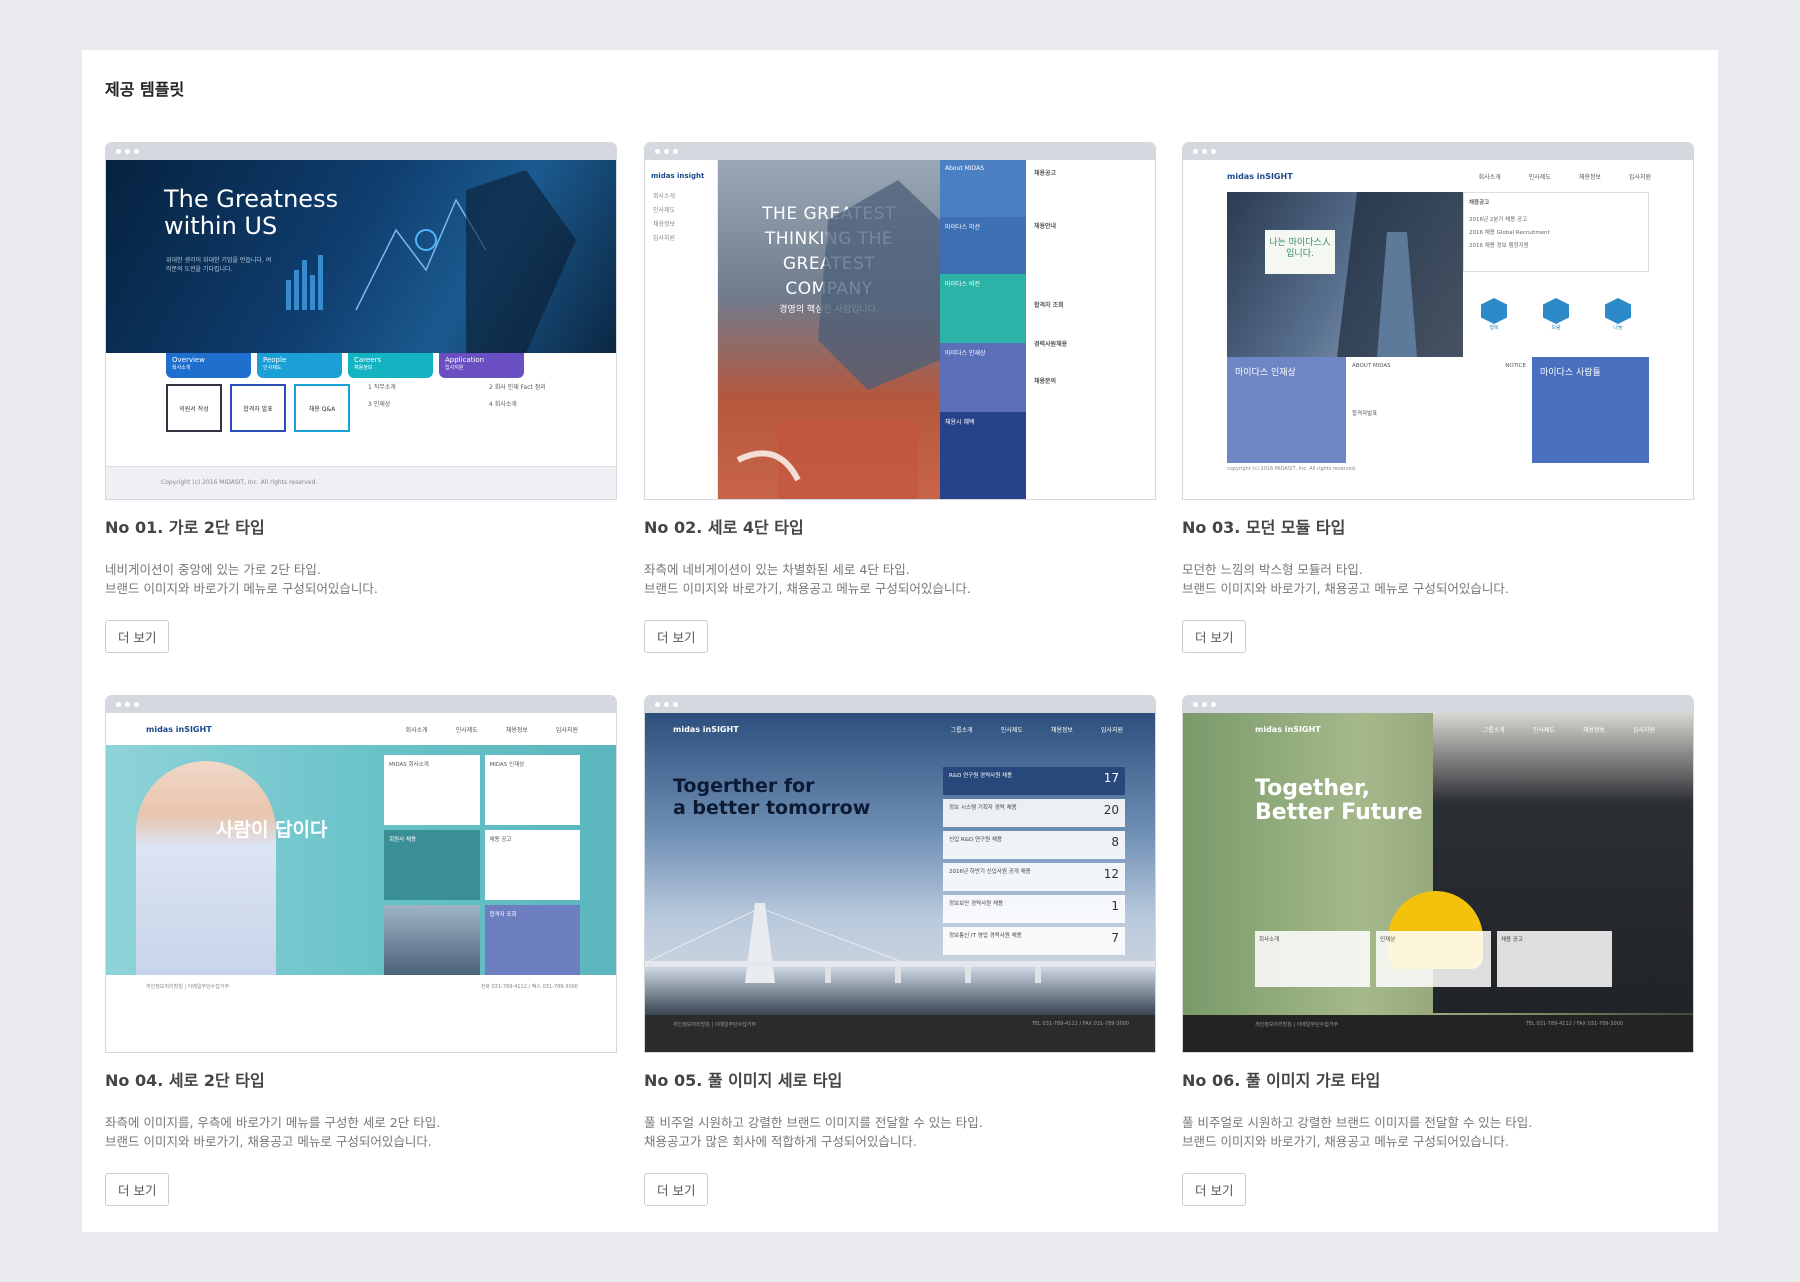  Describe the element at coordinates (532, 790) in the screenshot. I see `t4-box: MIDAS 인재상` at that location.